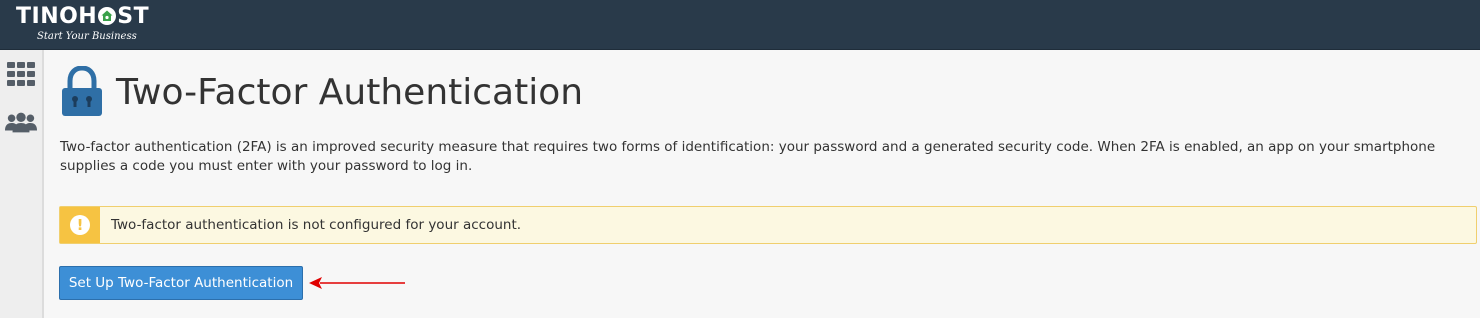  Describe the element at coordinates (57, 16) in the screenshot. I see `brand-name-left: TINOH` at that location.